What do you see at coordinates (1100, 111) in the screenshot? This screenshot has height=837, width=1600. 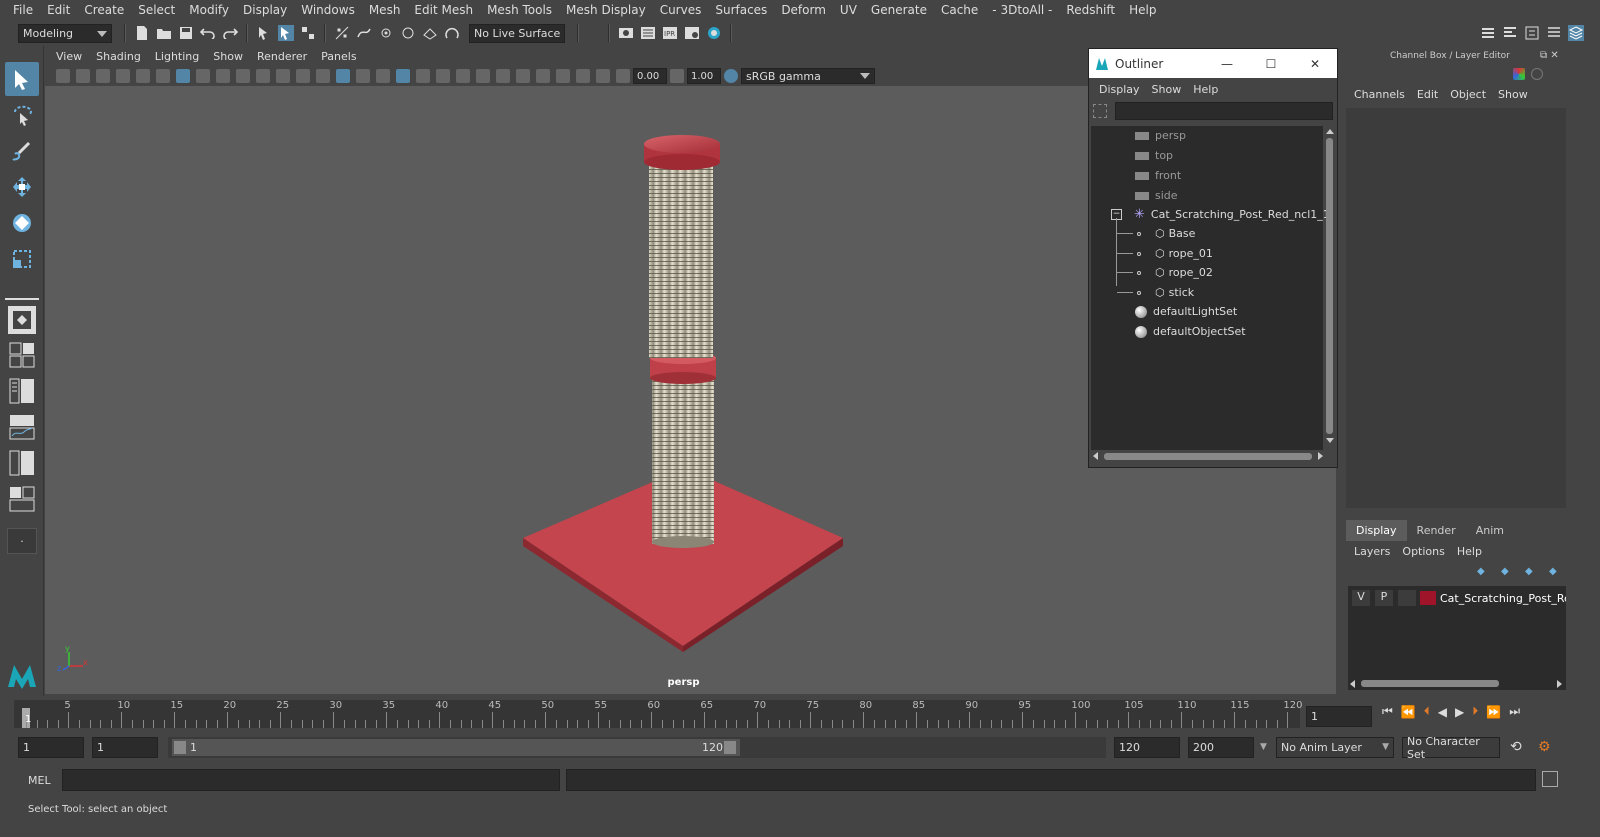 I see `filter-icon` at bounding box center [1100, 111].